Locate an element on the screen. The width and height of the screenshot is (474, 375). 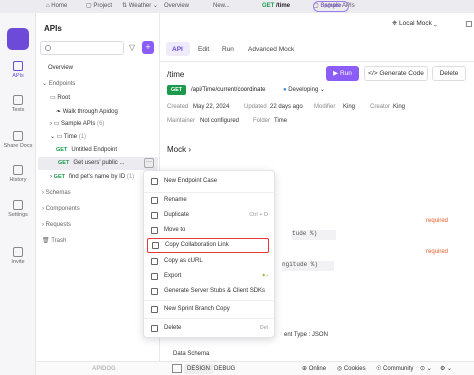
folder-label: Folder is located at coordinates (262, 121).